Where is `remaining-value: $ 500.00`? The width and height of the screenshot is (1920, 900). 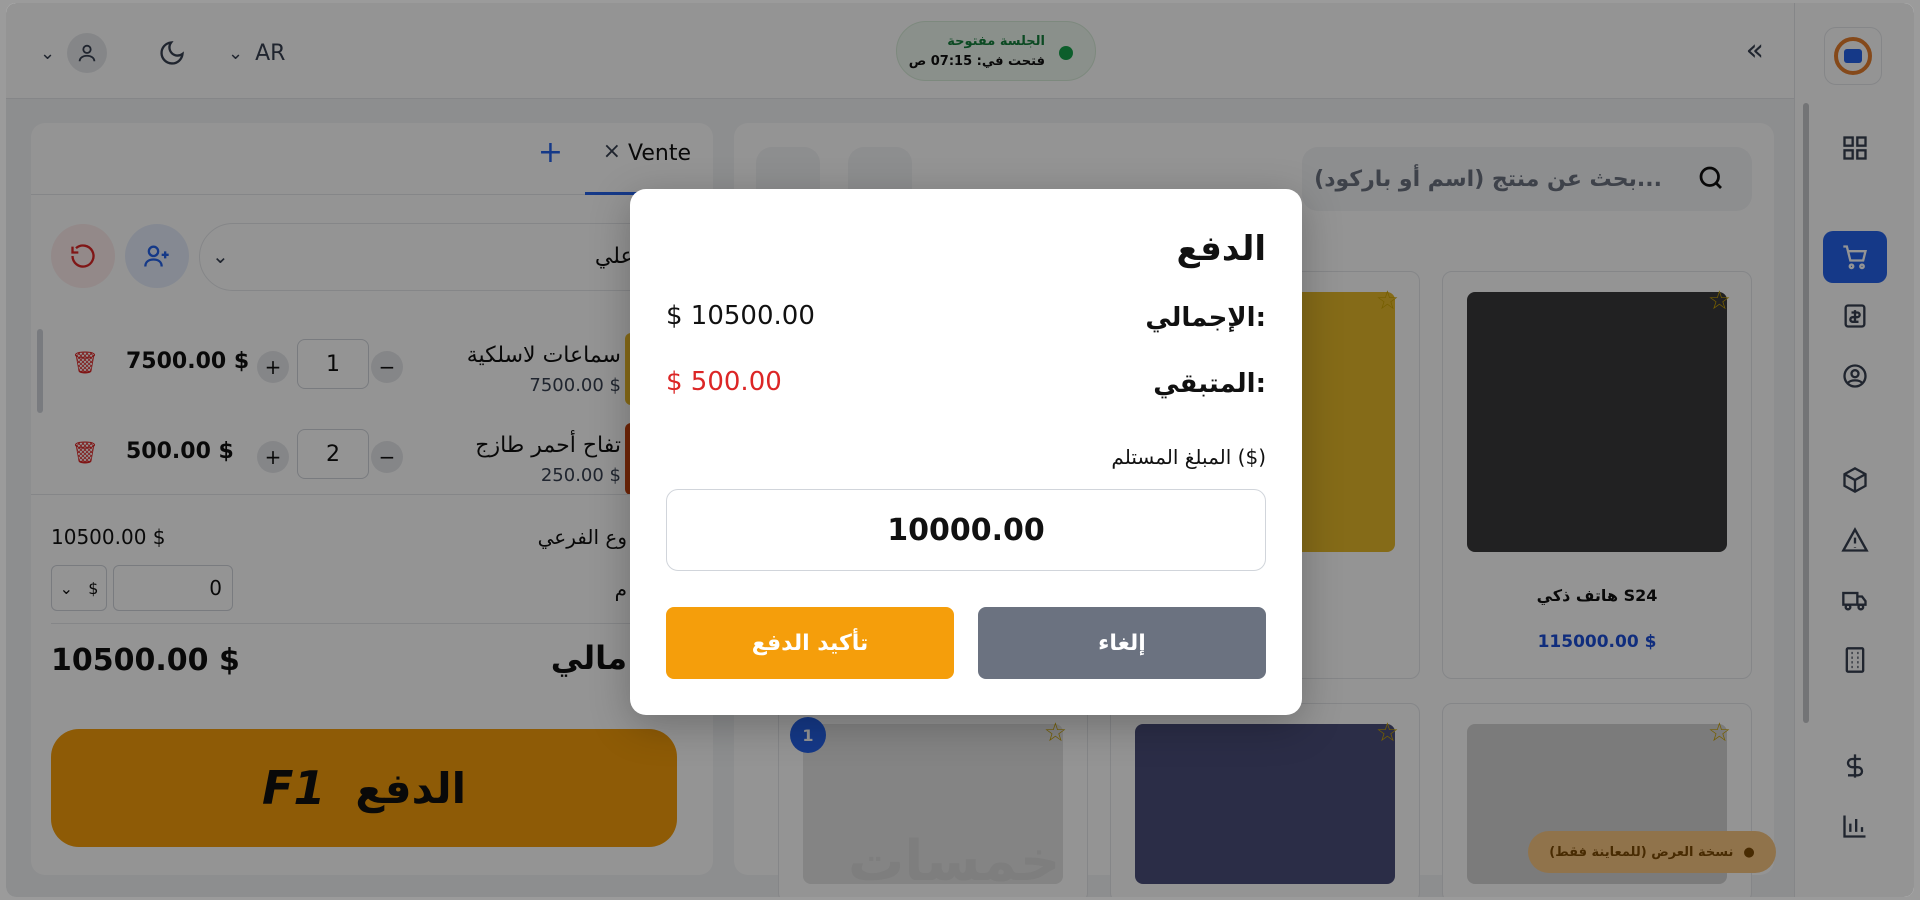
remaining-value: $ 500.00 is located at coordinates (724, 382).